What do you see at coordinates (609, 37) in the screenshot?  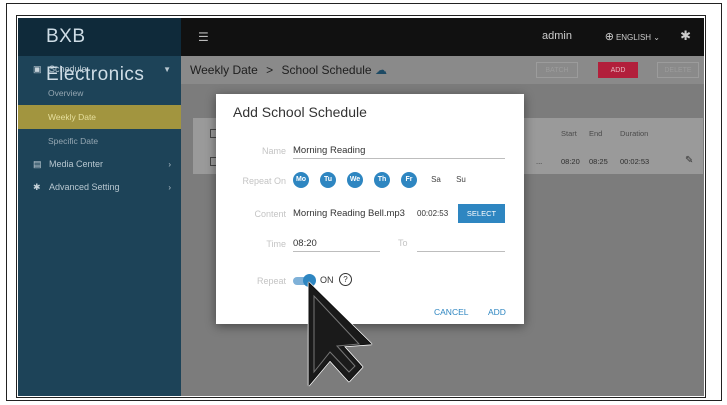 I see `globe-icon: ⊕` at bounding box center [609, 37].